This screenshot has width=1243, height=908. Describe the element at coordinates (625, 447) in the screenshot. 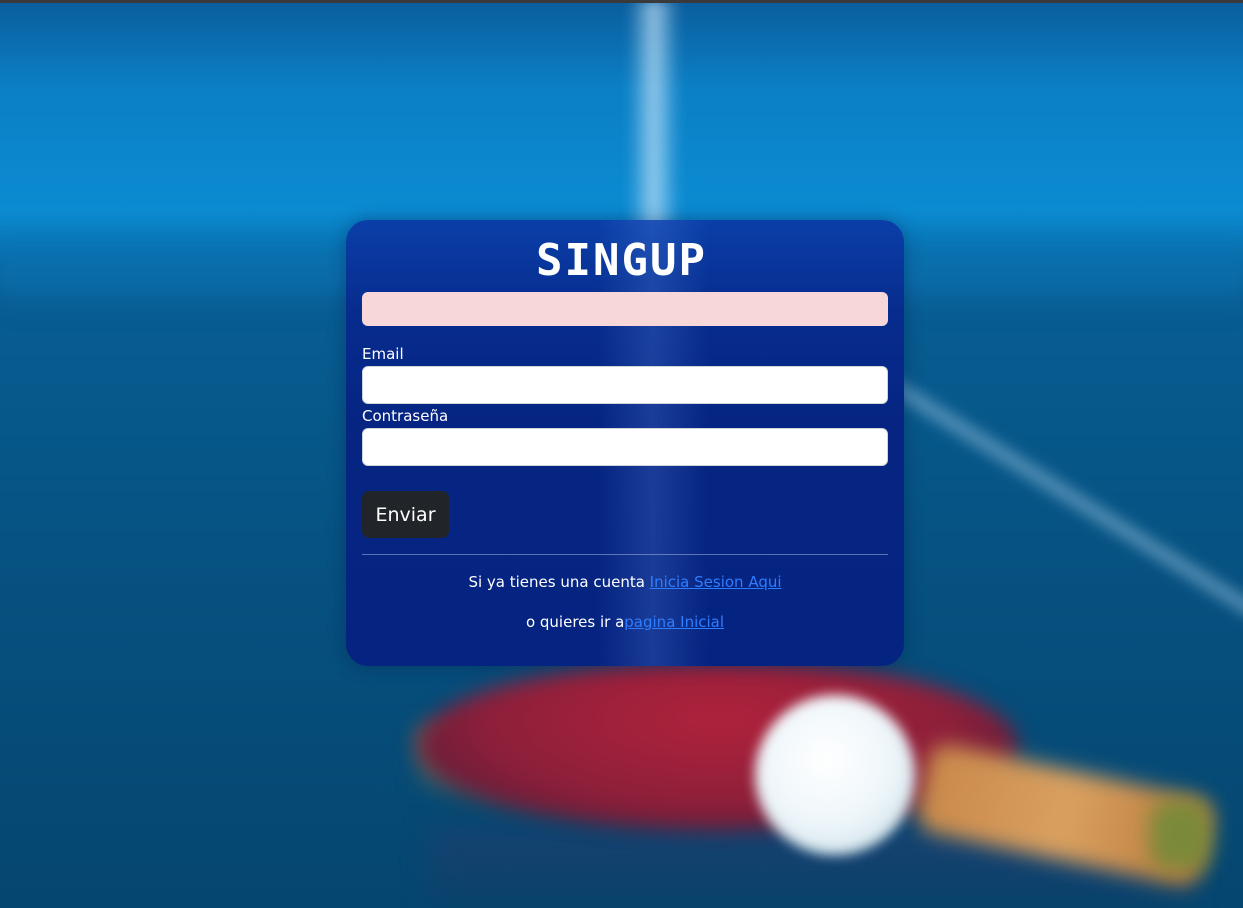

I see `password-field` at that location.